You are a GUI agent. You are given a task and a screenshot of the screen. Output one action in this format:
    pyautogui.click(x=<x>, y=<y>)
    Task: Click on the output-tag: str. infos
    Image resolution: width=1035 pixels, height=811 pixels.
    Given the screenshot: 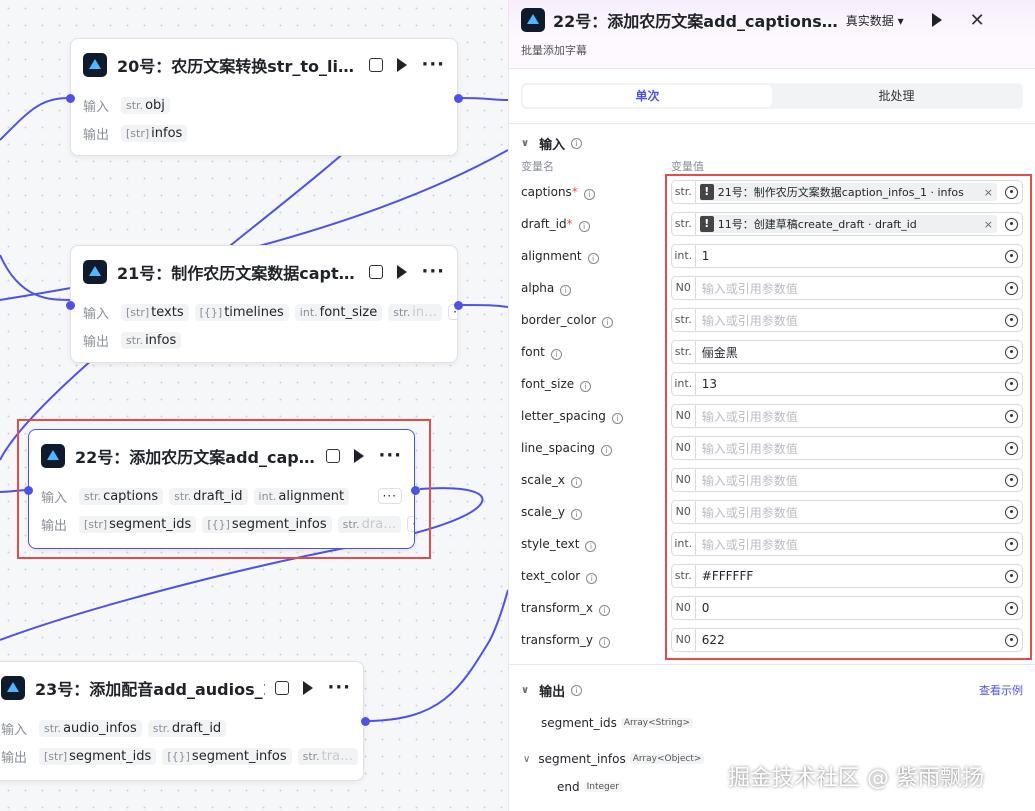 What is the action you would take?
    pyautogui.click(x=151, y=340)
    